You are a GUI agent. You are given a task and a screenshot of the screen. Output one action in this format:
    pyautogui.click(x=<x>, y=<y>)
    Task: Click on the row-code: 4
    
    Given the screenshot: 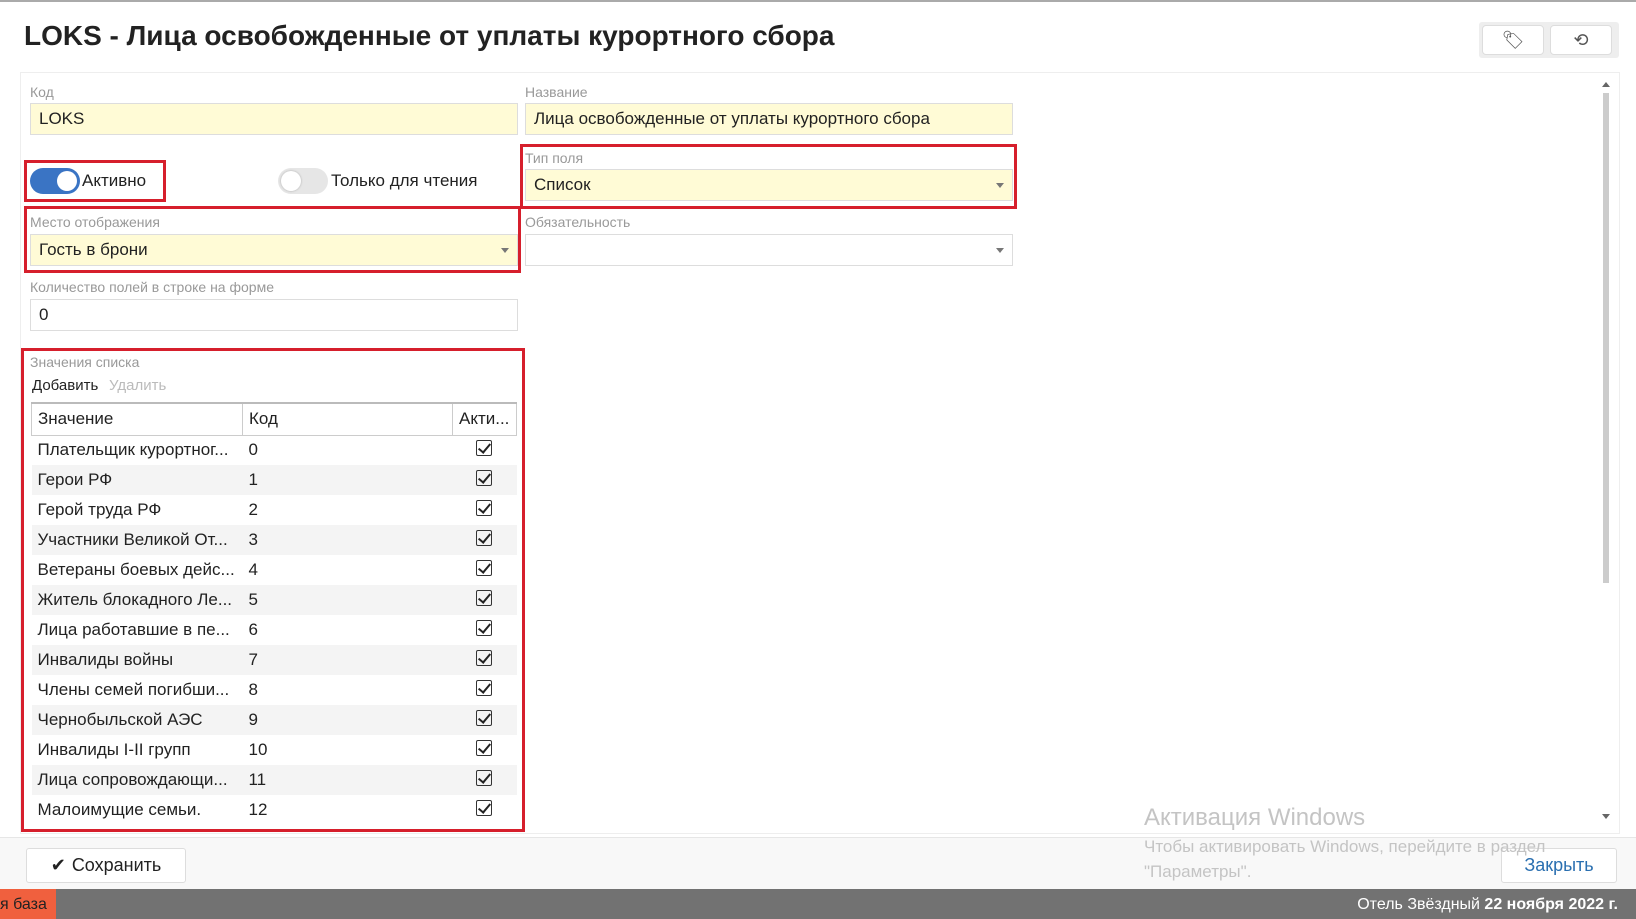 What is the action you would take?
    pyautogui.click(x=253, y=569)
    